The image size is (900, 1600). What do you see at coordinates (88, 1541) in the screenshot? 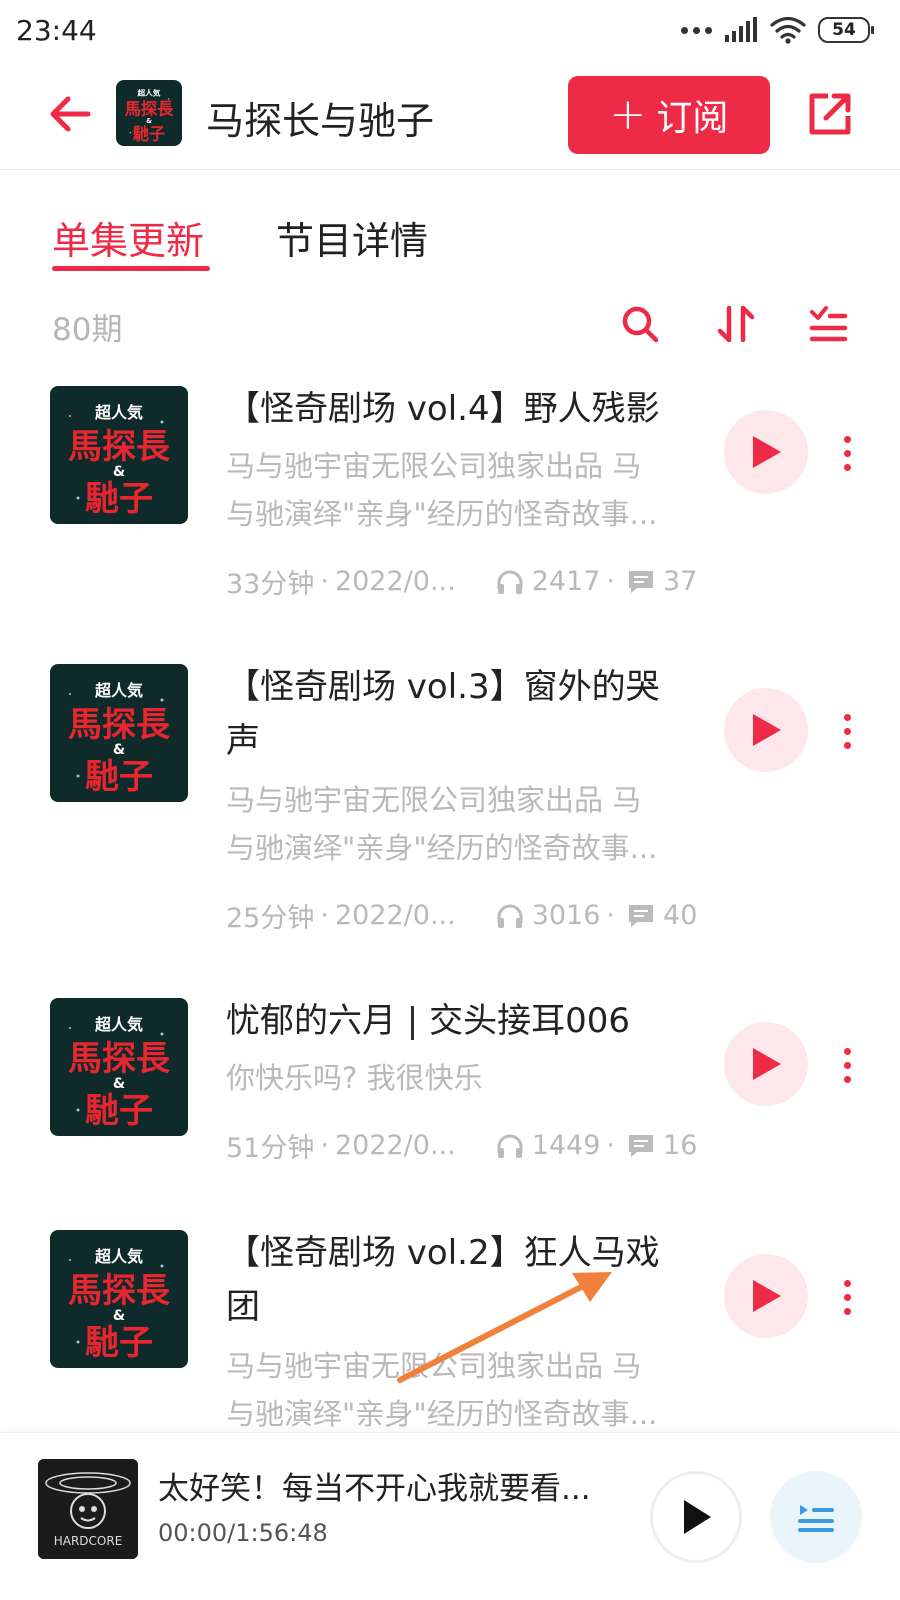
I see `cover-caption: HARDCORE` at bounding box center [88, 1541].